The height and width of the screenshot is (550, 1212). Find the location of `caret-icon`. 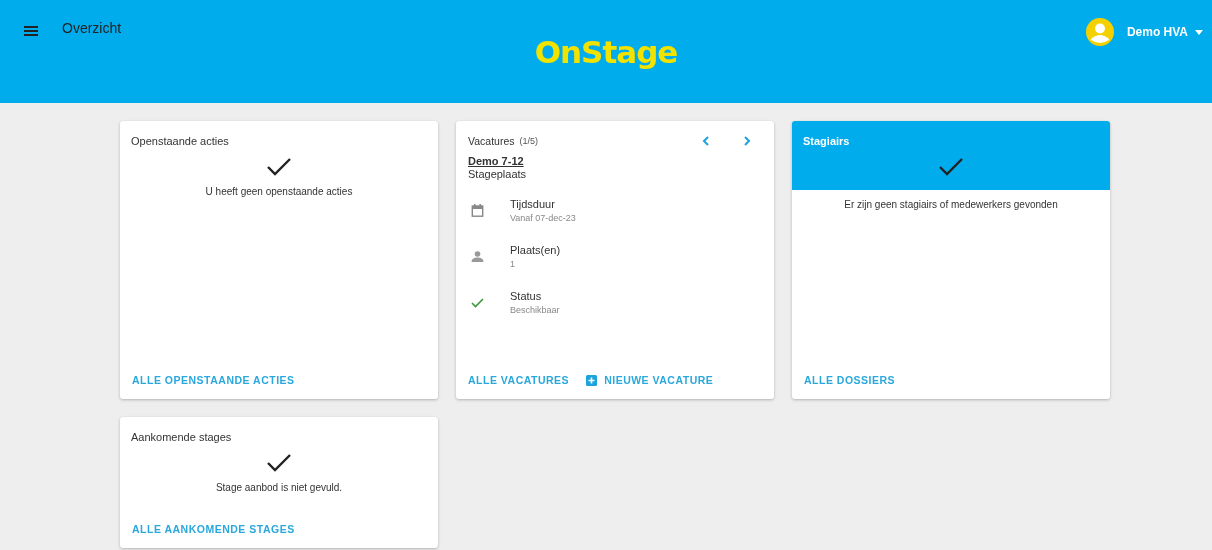

caret-icon is located at coordinates (1199, 32).